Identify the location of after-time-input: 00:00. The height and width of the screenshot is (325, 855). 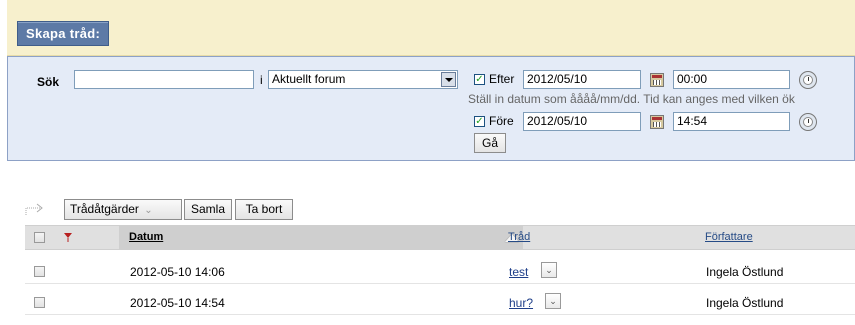
(731, 79).